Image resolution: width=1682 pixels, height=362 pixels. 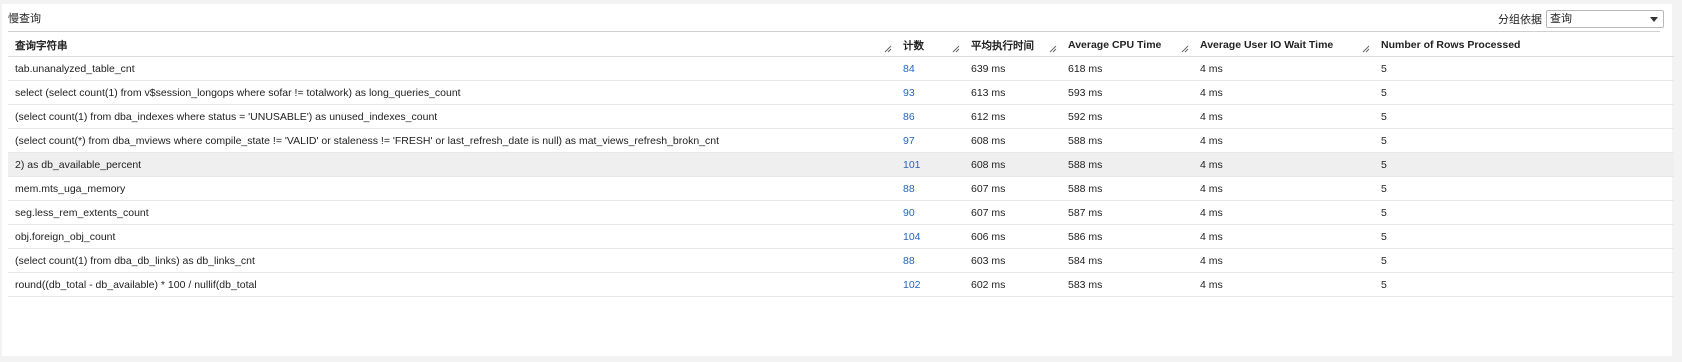 What do you see at coordinates (1127, 92) in the screenshot?
I see `avg-cpu-time-cell: 593 ms` at bounding box center [1127, 92].